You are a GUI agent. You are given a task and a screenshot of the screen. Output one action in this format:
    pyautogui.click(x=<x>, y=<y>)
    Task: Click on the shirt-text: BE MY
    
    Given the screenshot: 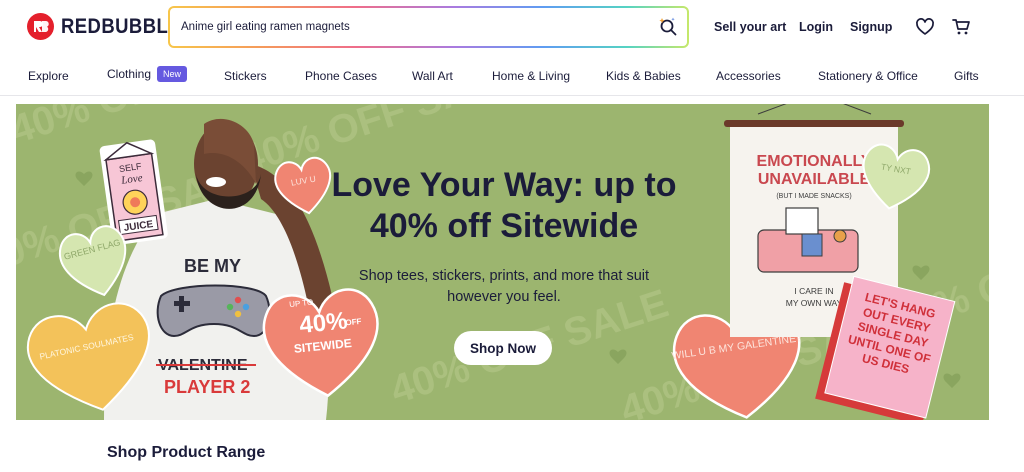 What is the action you would take?
    pyautogui.click(x=212, y=266)
    